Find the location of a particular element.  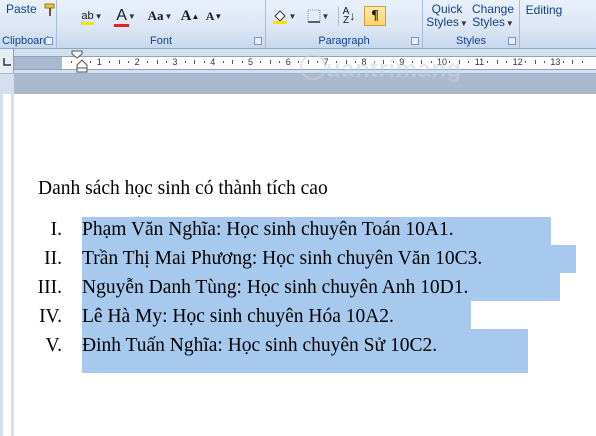

pilcrow-icon: ¶ is located at coordinates (375, 15).